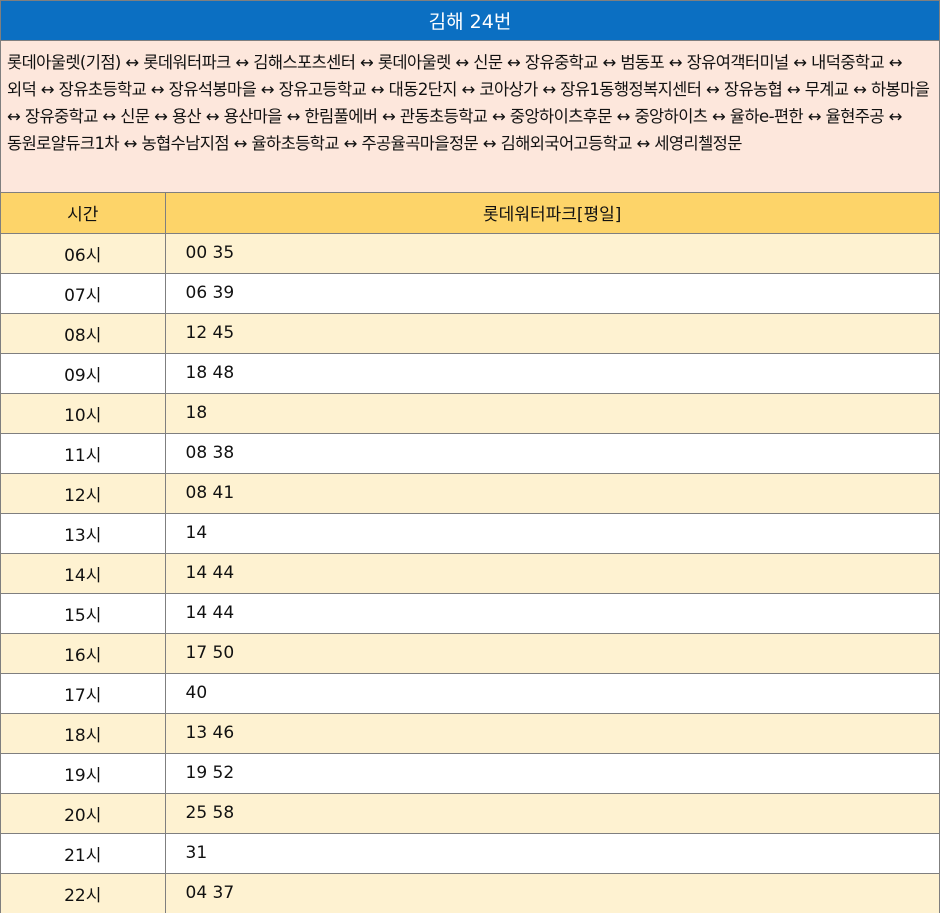  What do you see at coordinates (83, 453) in the screenshot?
I see `hour-cell: 11시` at bounding box center [83, 453].